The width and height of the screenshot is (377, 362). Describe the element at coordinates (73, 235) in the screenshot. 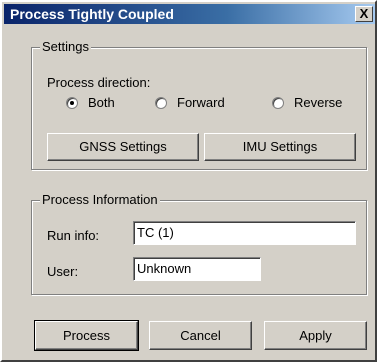

I see `run-info-label: Run info:` at that location.